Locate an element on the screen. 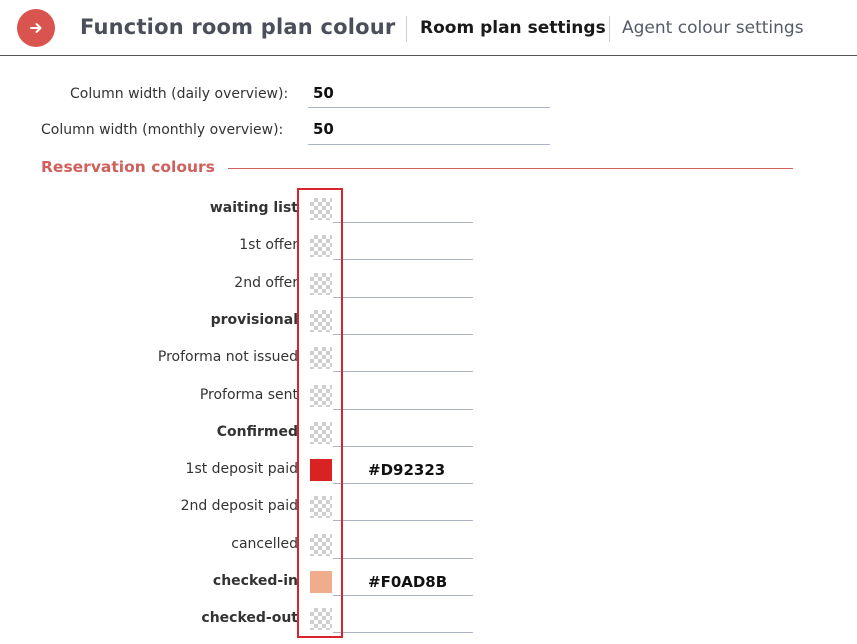  arrow-right-icon is located at coordinates (36, 28).